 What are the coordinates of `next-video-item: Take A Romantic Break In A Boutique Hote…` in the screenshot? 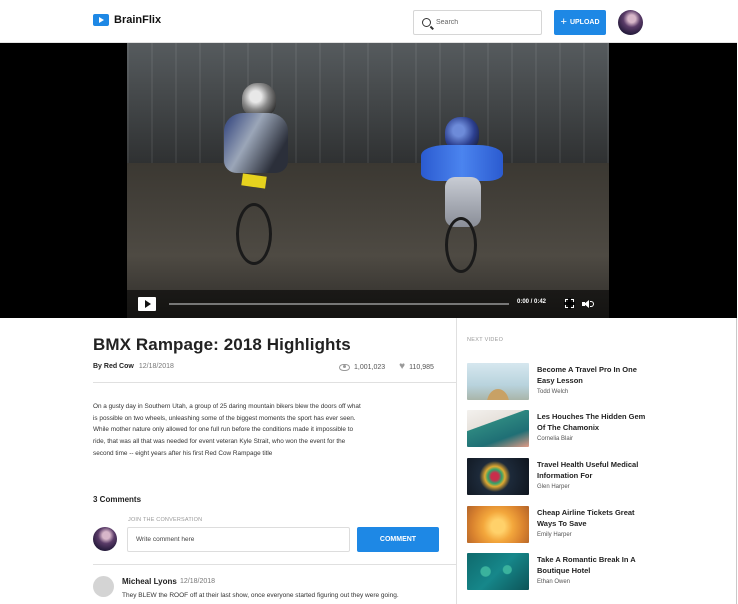 It's located at (557, 572).